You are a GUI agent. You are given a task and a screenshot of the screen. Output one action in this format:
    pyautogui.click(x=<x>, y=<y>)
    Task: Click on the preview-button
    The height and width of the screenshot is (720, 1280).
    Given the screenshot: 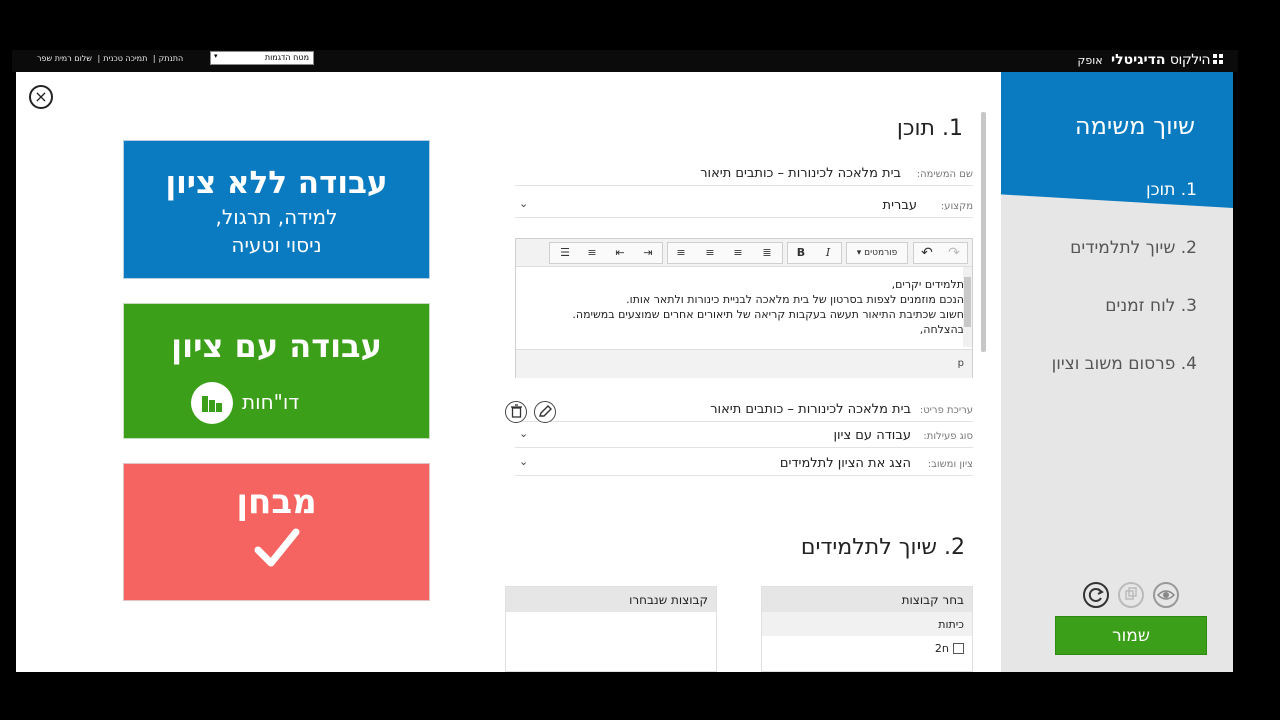 What is the action you would take?
    pyautogui.click(x=1166, y=595)
    